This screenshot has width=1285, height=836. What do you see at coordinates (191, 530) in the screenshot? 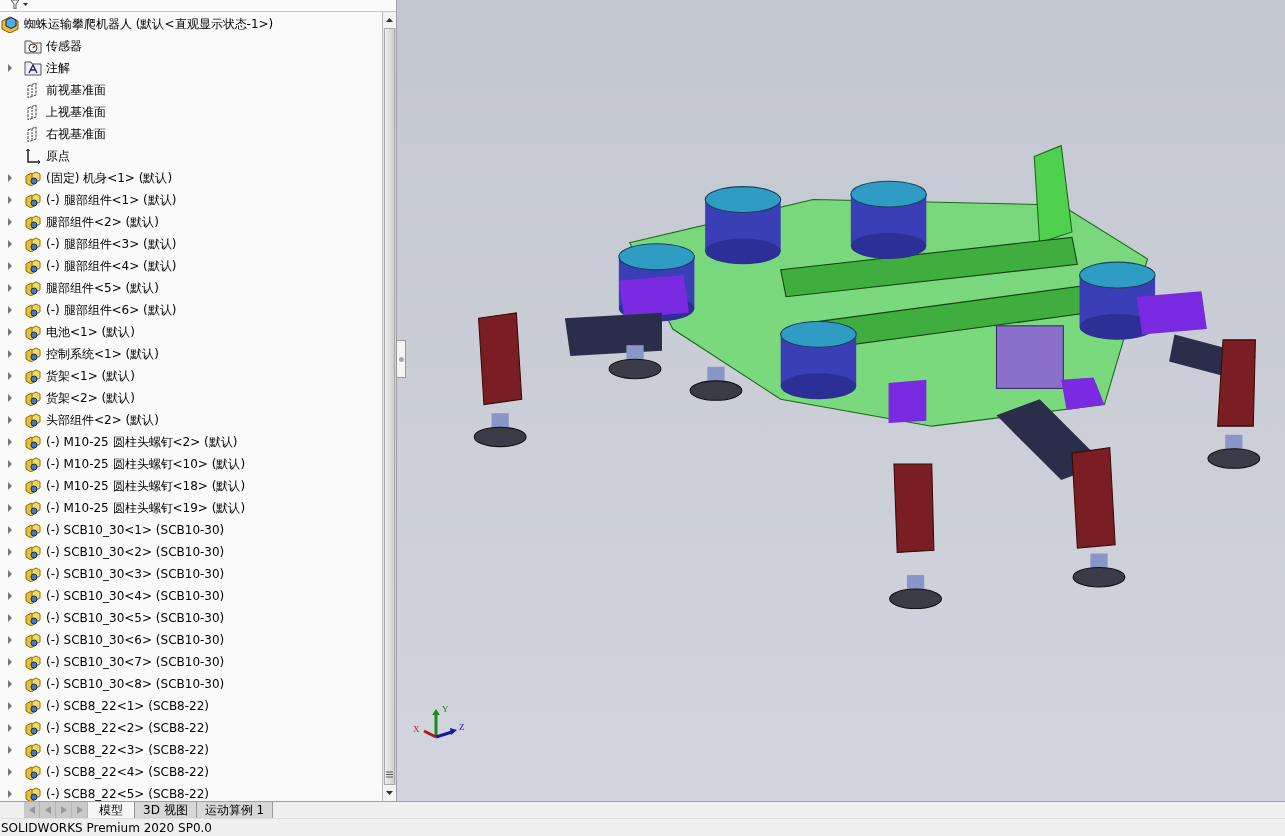
I see `tree-item: (-) SCB10_30<1> (SCB10-30)` at bounding box center [191, 530].